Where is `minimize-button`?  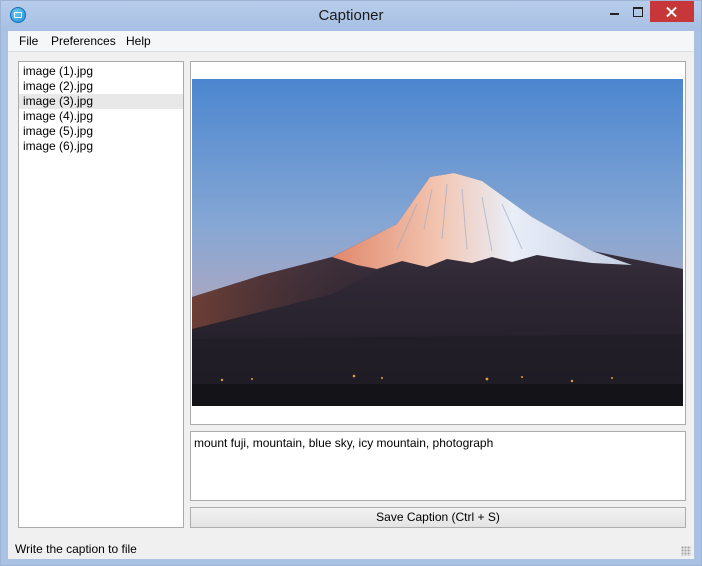 minimize-button is located at coordinates (614, 11).